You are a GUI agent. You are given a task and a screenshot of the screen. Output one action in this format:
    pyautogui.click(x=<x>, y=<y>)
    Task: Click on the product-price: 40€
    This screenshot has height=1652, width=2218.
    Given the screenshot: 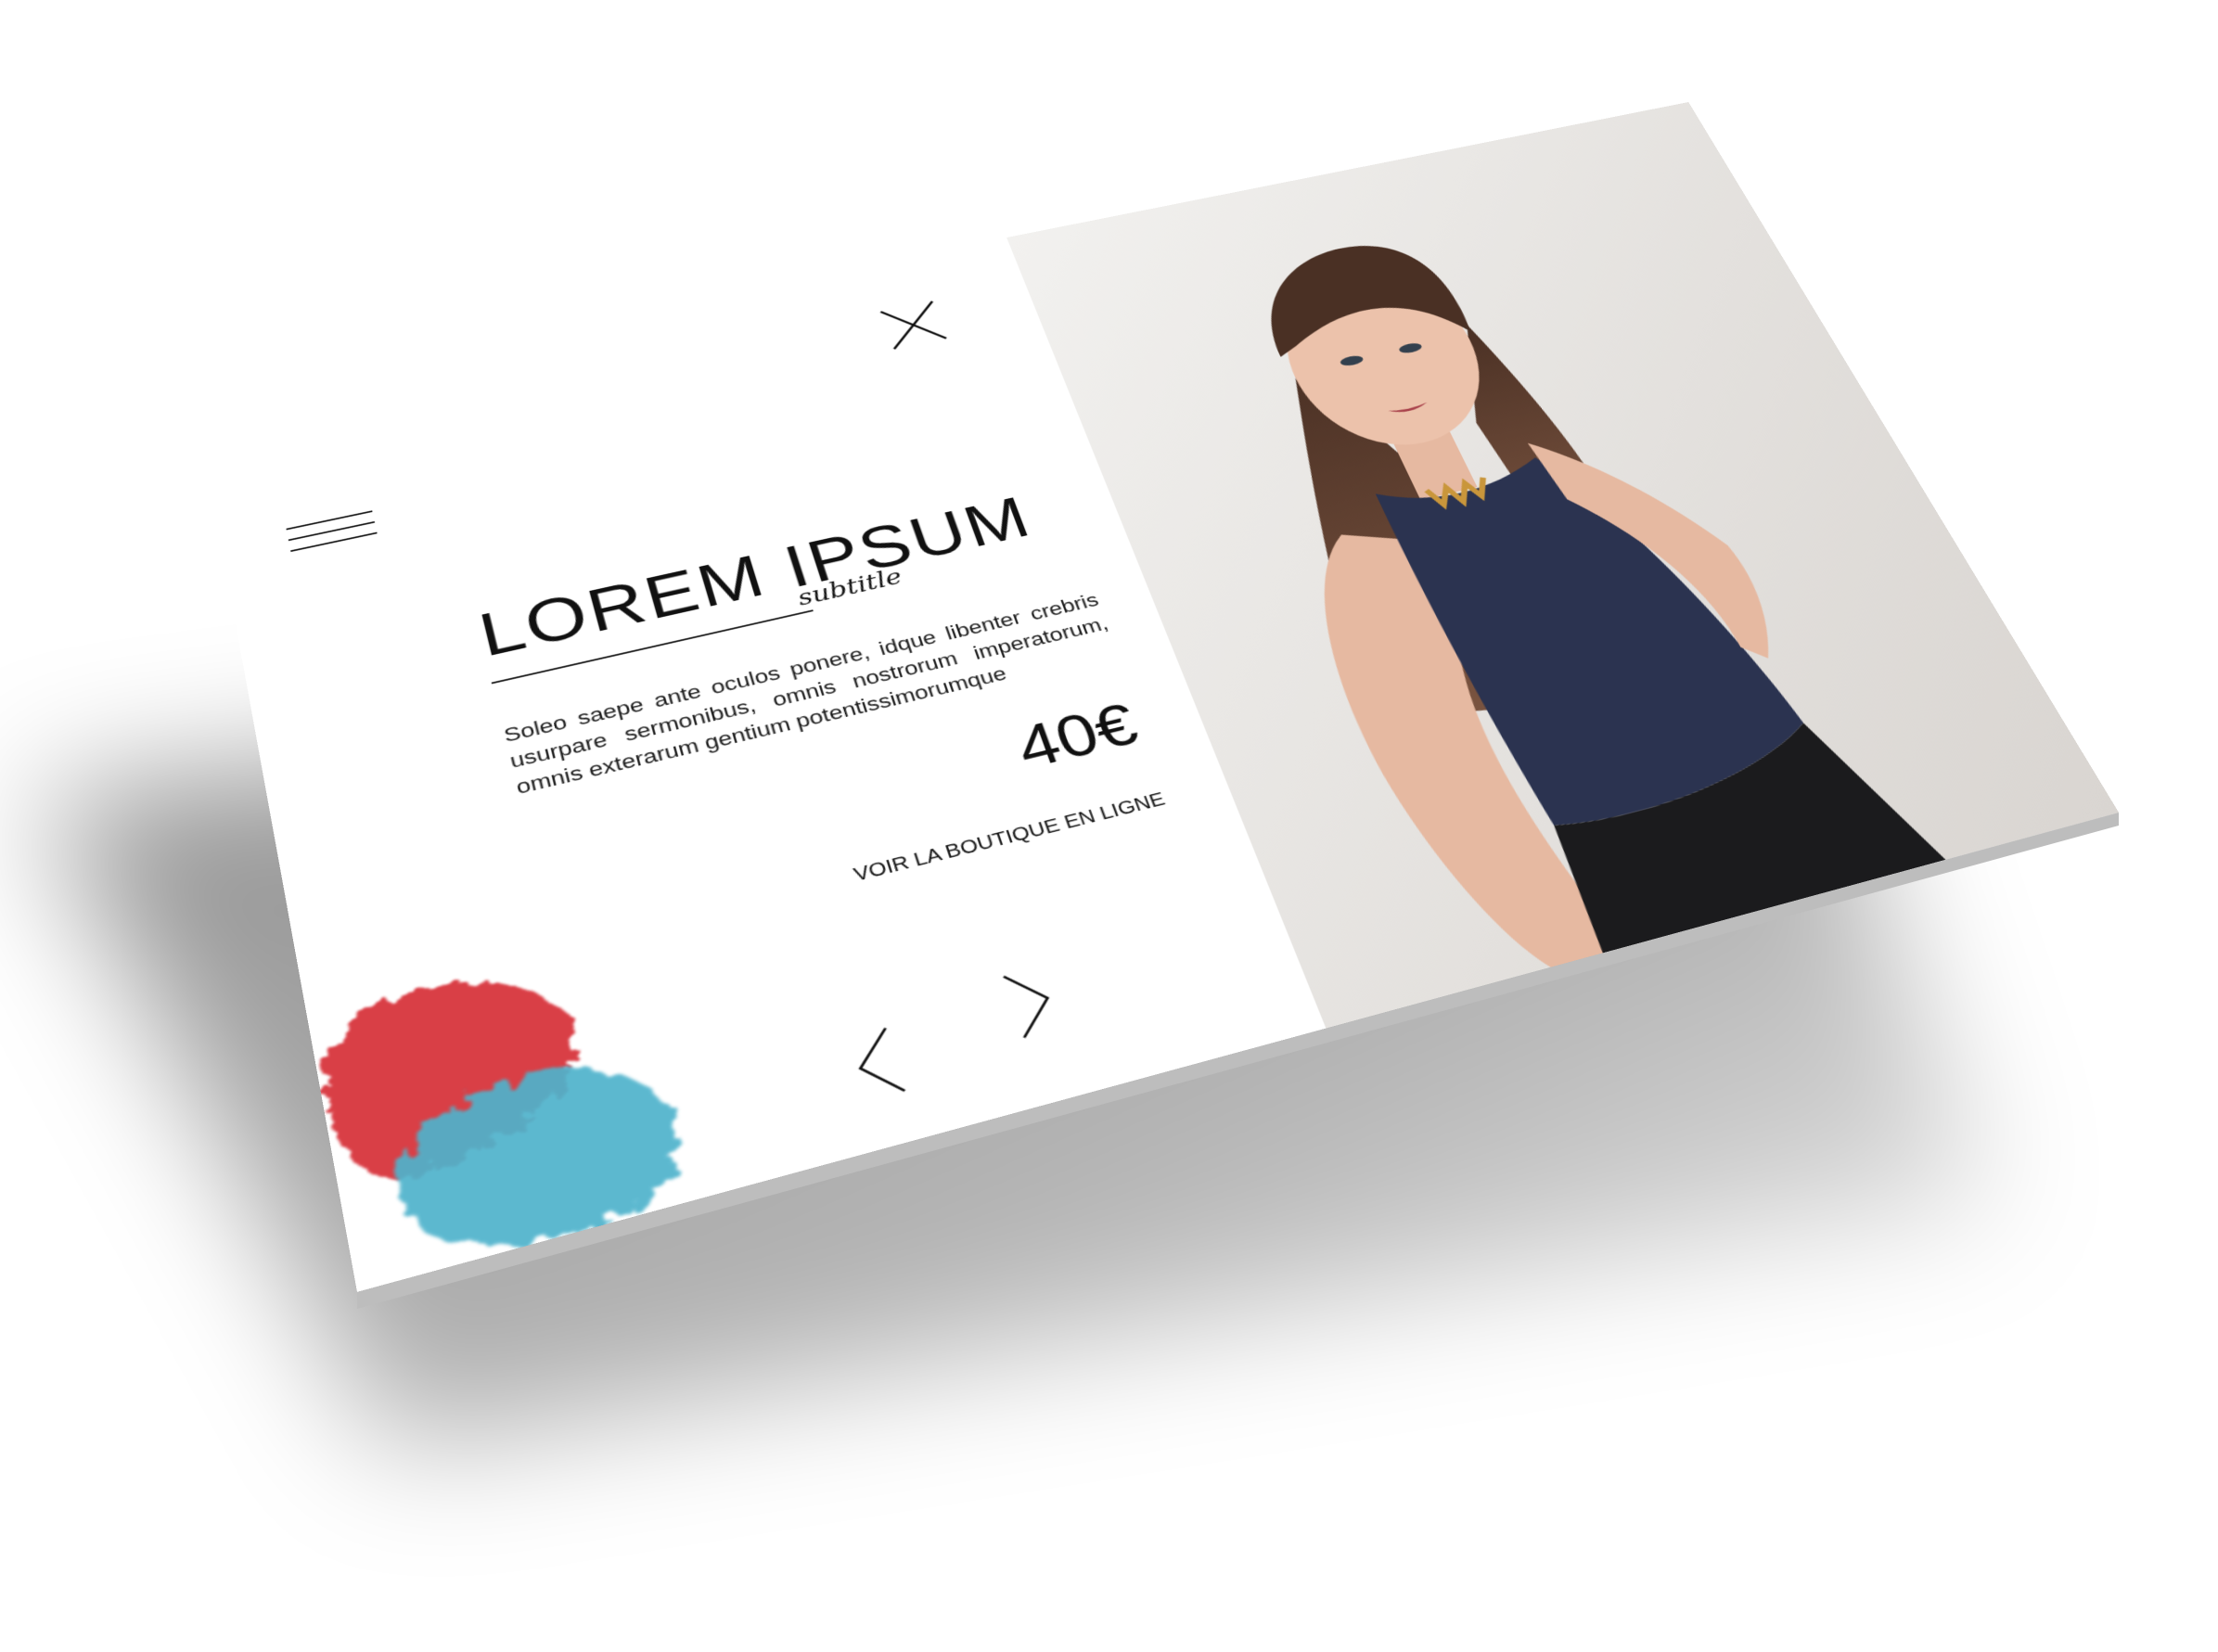 What is the action you would take?
    pyautogui.click(x=1077, y=735)
    